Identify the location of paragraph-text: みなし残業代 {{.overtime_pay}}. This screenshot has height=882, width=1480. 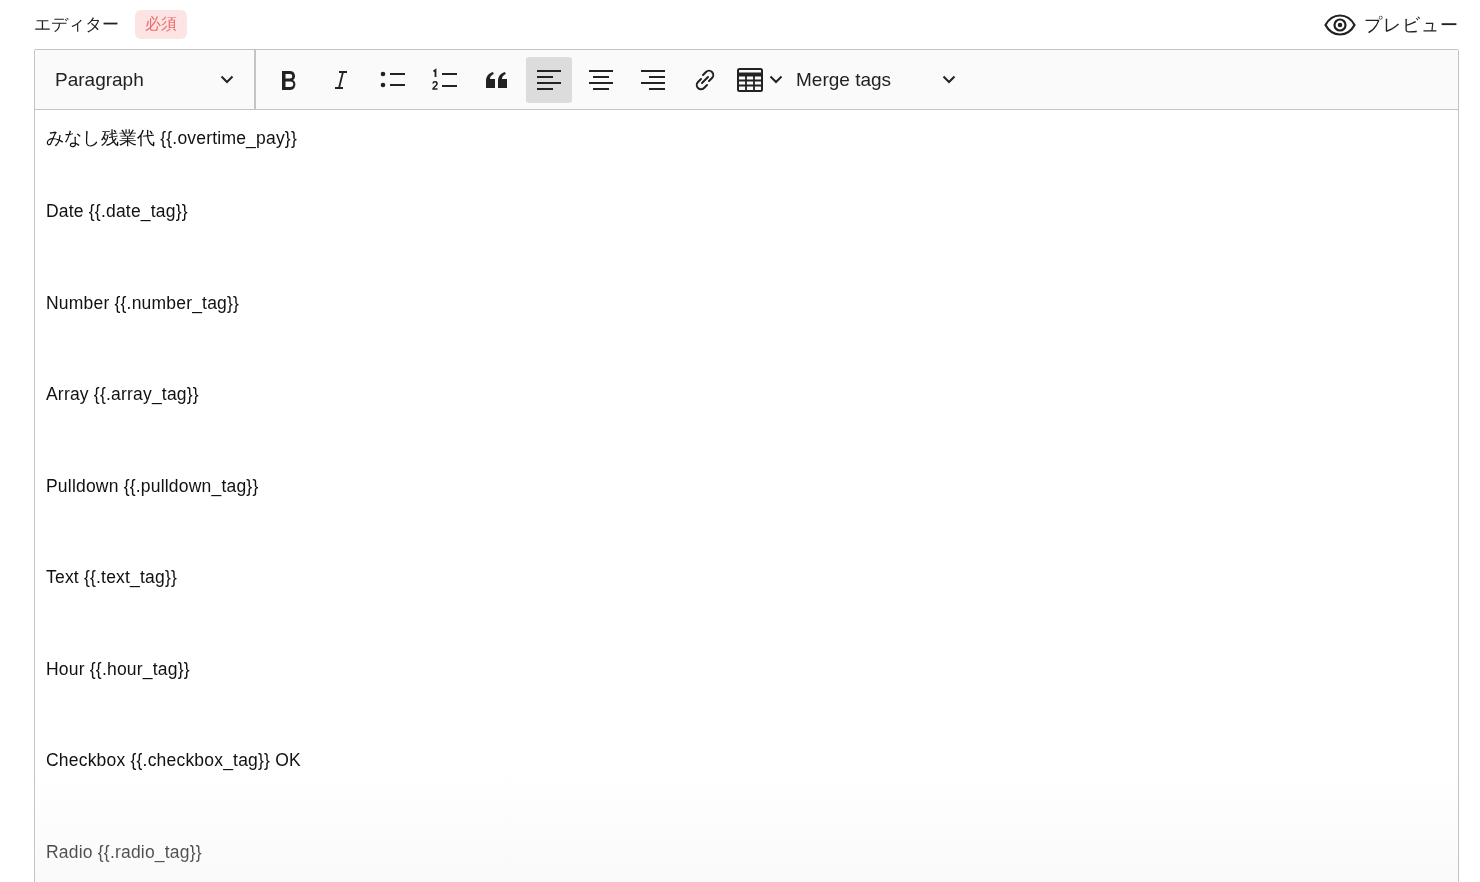
(172, 138).